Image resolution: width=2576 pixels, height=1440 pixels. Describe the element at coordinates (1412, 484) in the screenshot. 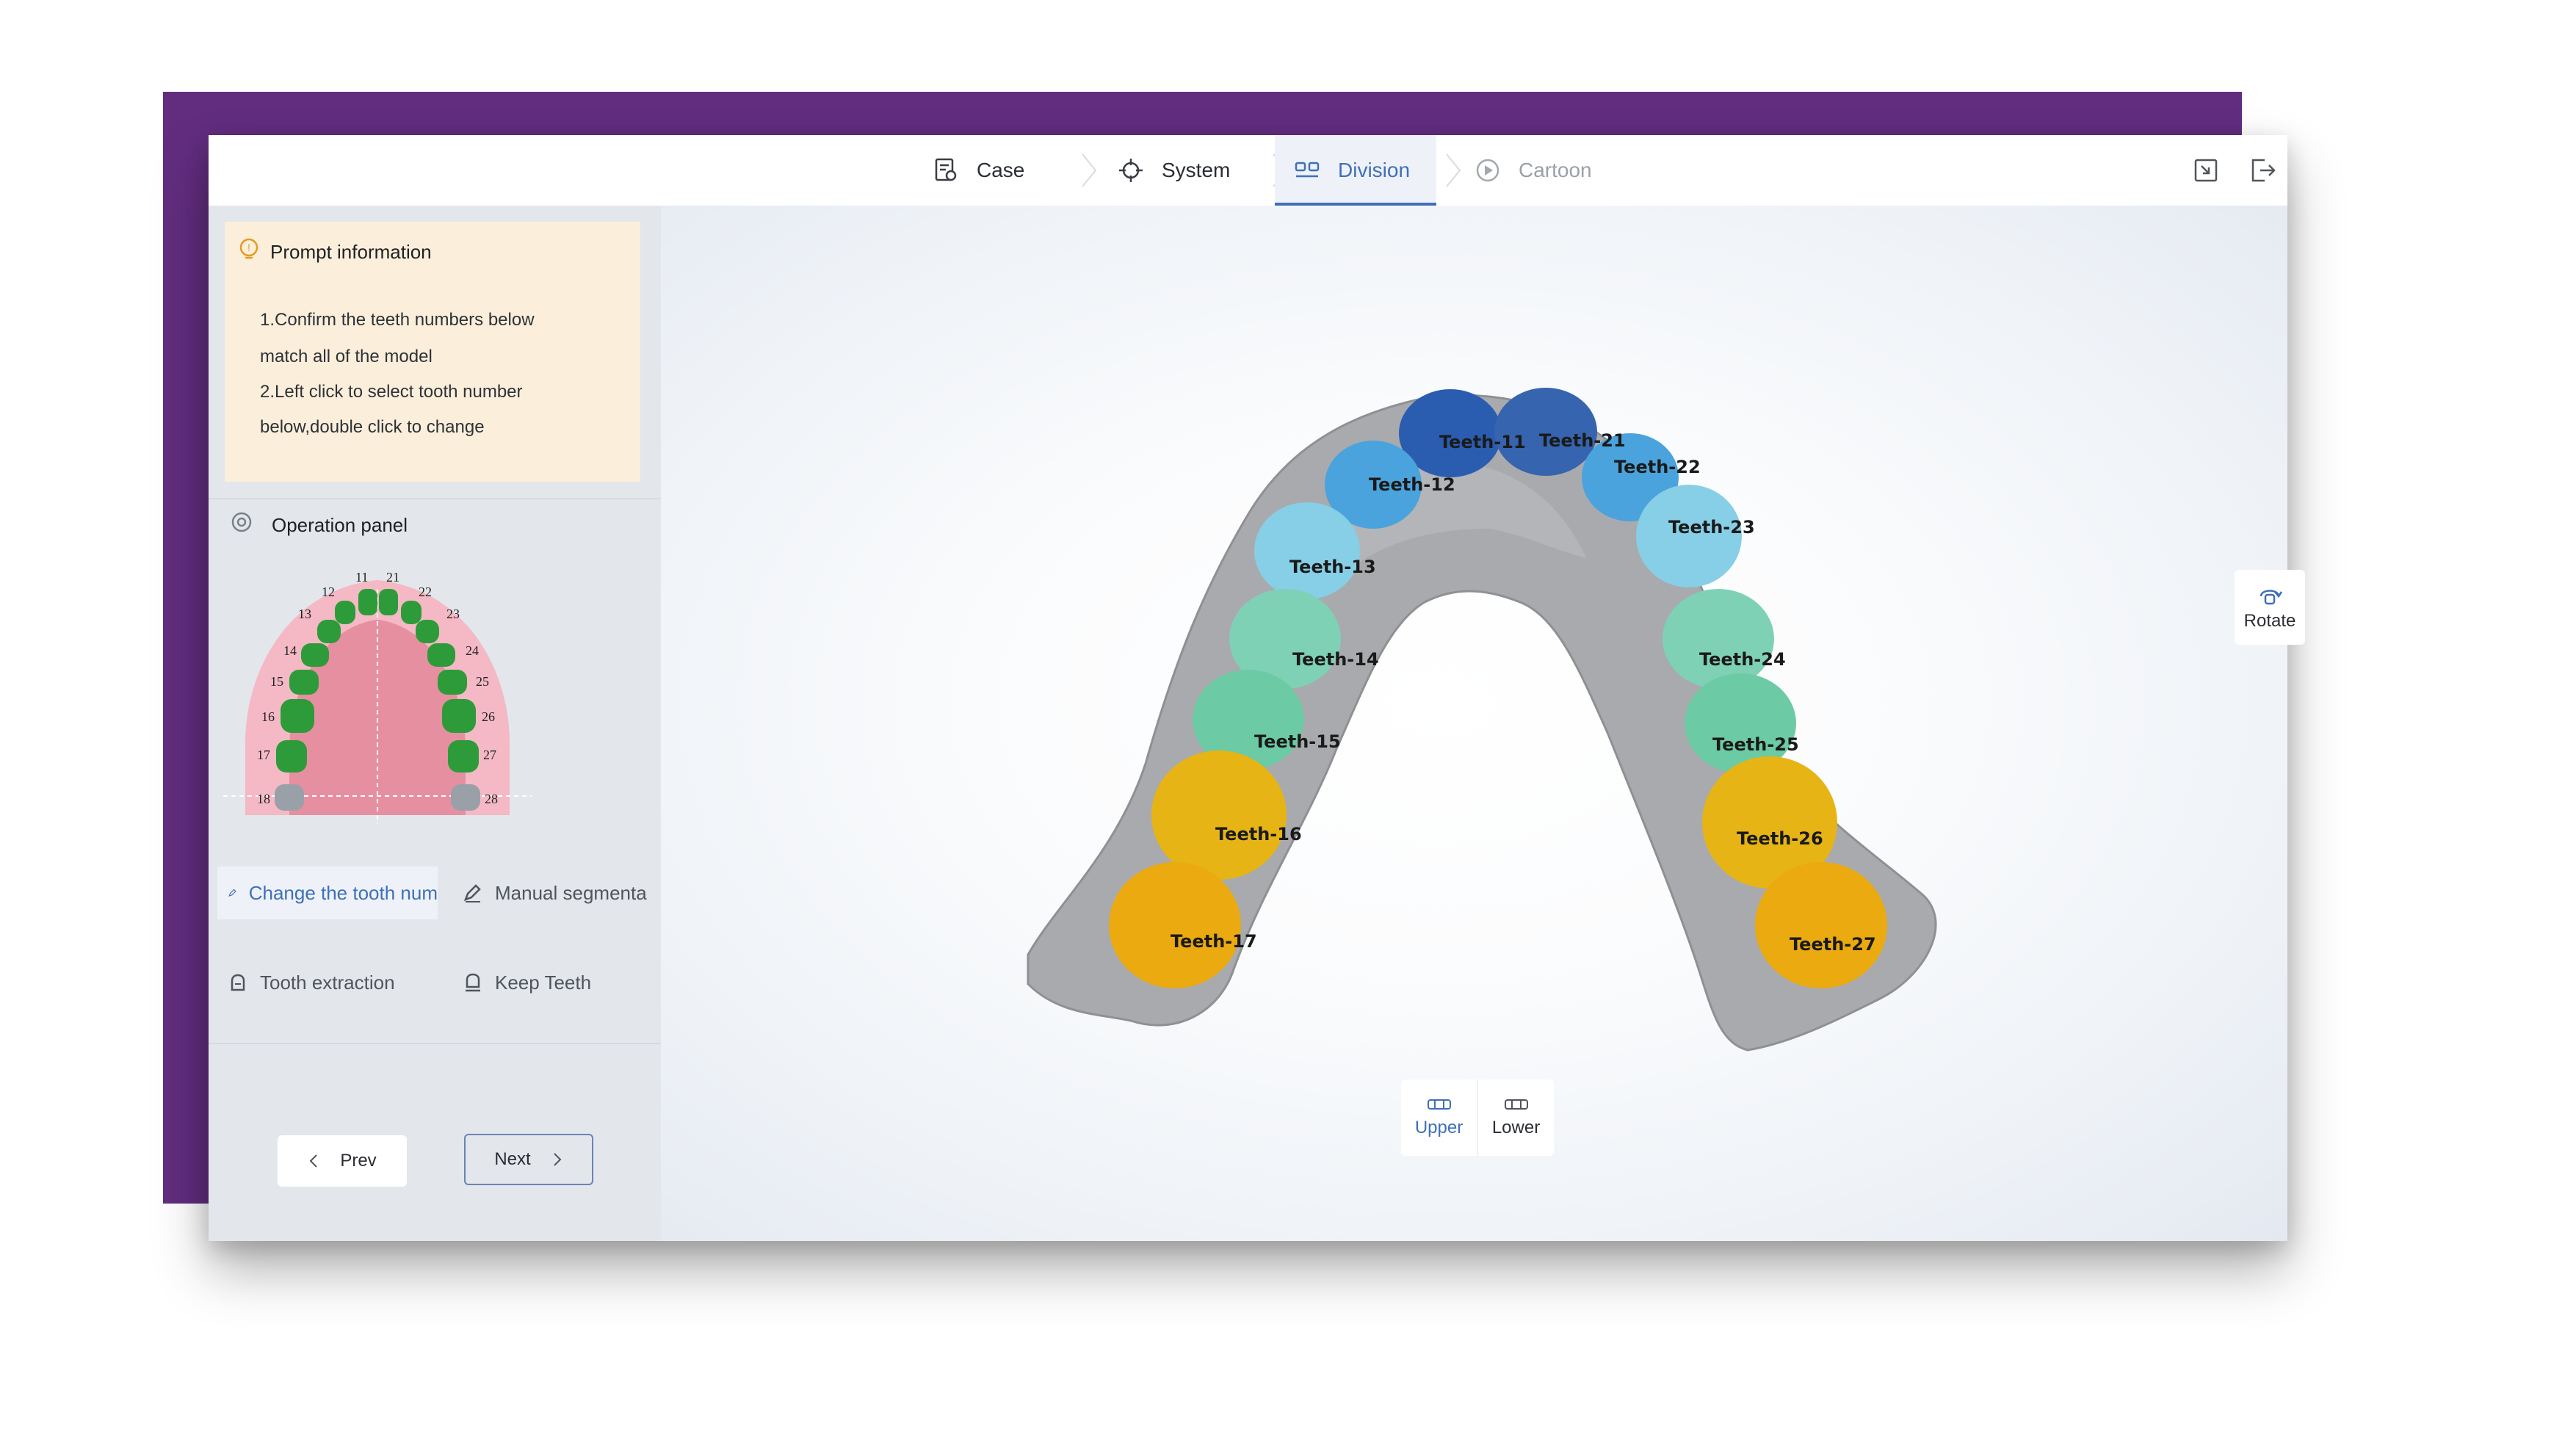

I see `tooth-label: Teeth-12` at that location.